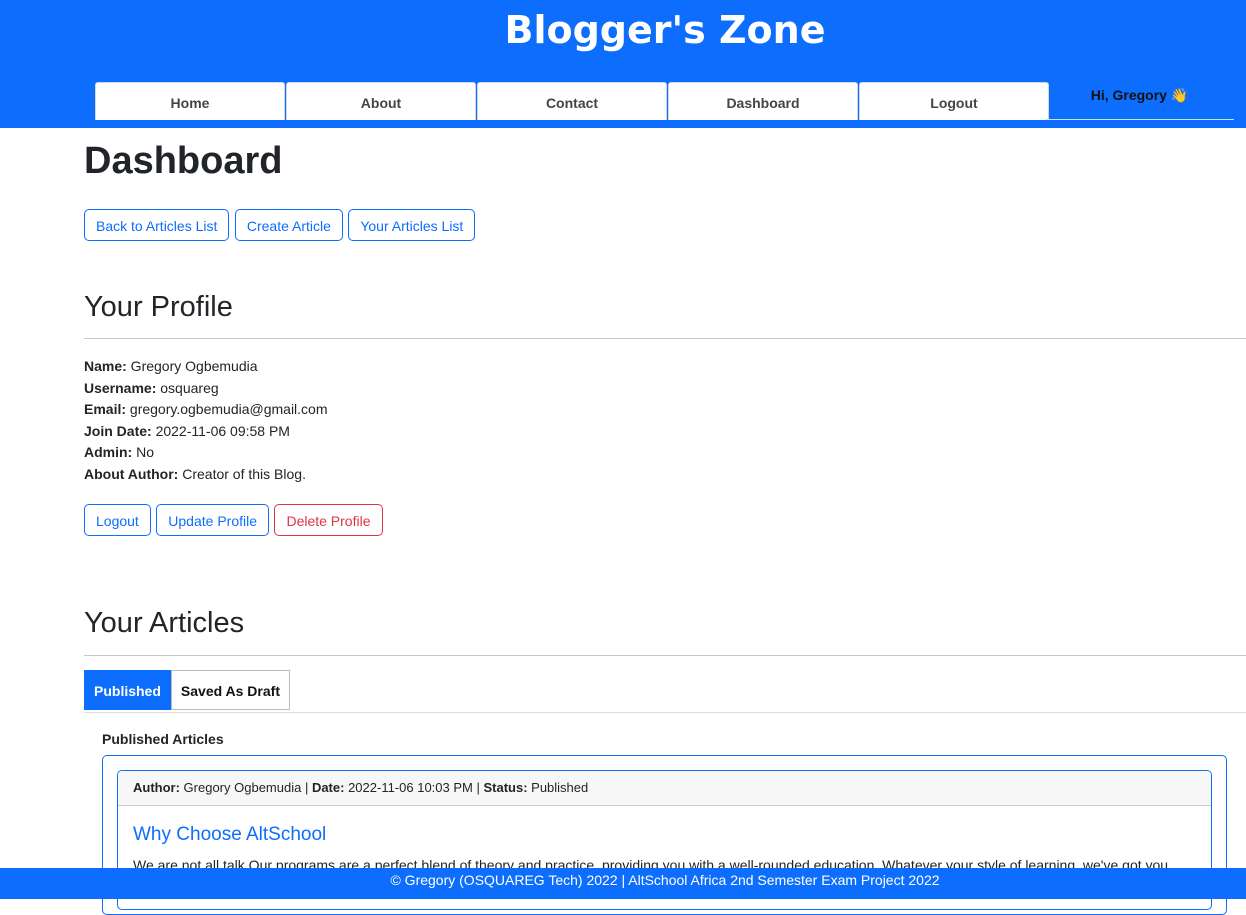 The image size is (1246, 915). Describe the element at coordinates (171, 366) in the screenshot. I see `profile-name: Name: Gregory Ogbemudia` at that location.